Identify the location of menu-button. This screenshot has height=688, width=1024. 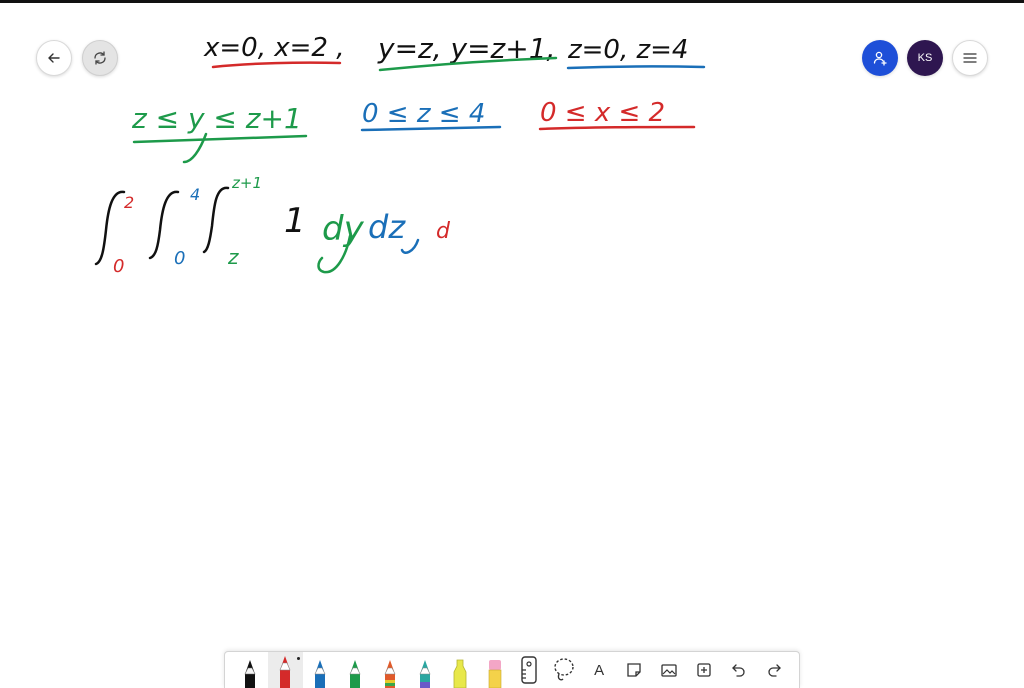
(970, 58).